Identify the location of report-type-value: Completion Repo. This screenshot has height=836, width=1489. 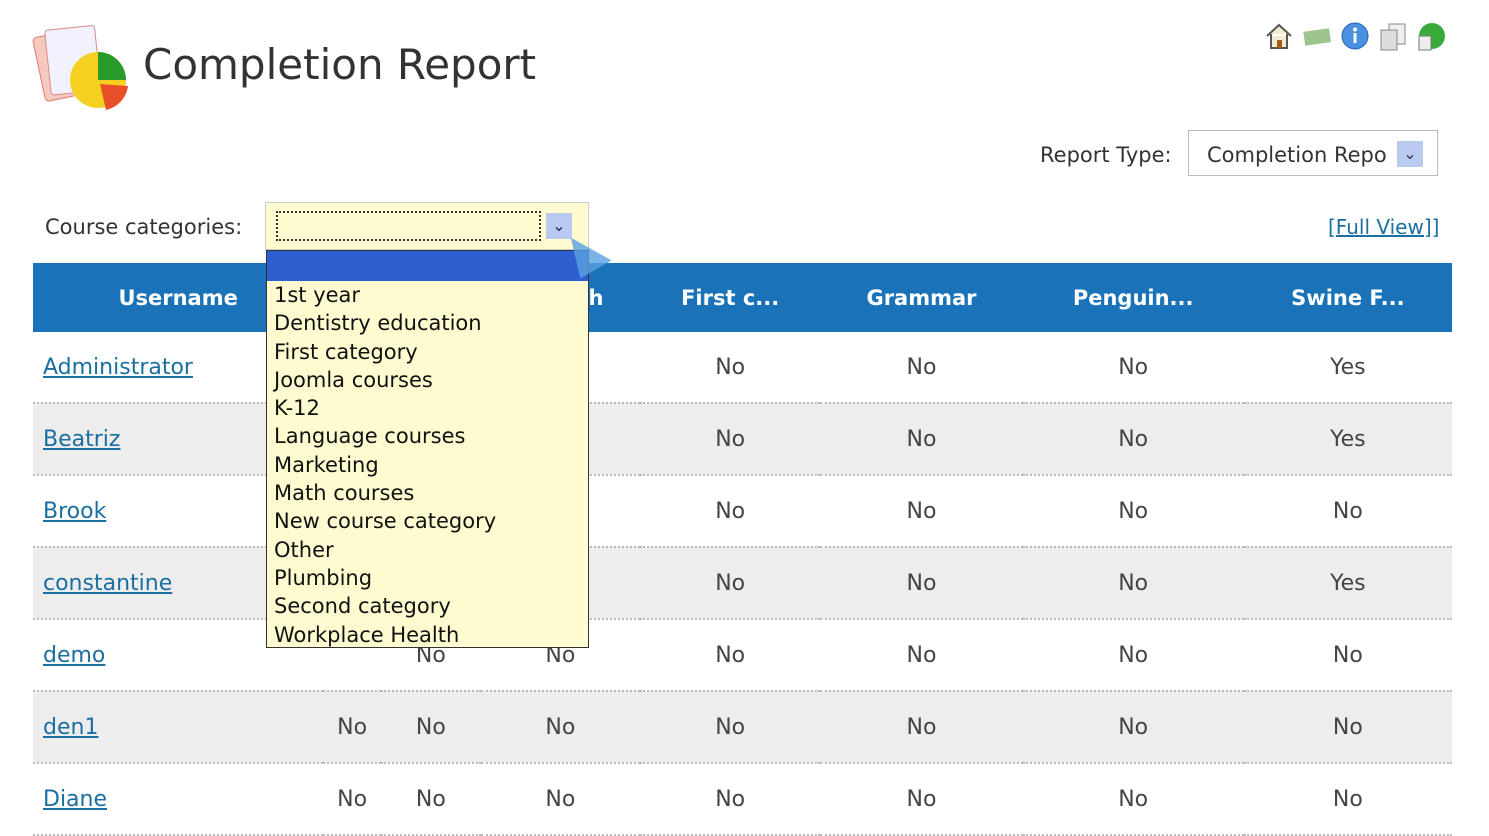
(1297, 155).